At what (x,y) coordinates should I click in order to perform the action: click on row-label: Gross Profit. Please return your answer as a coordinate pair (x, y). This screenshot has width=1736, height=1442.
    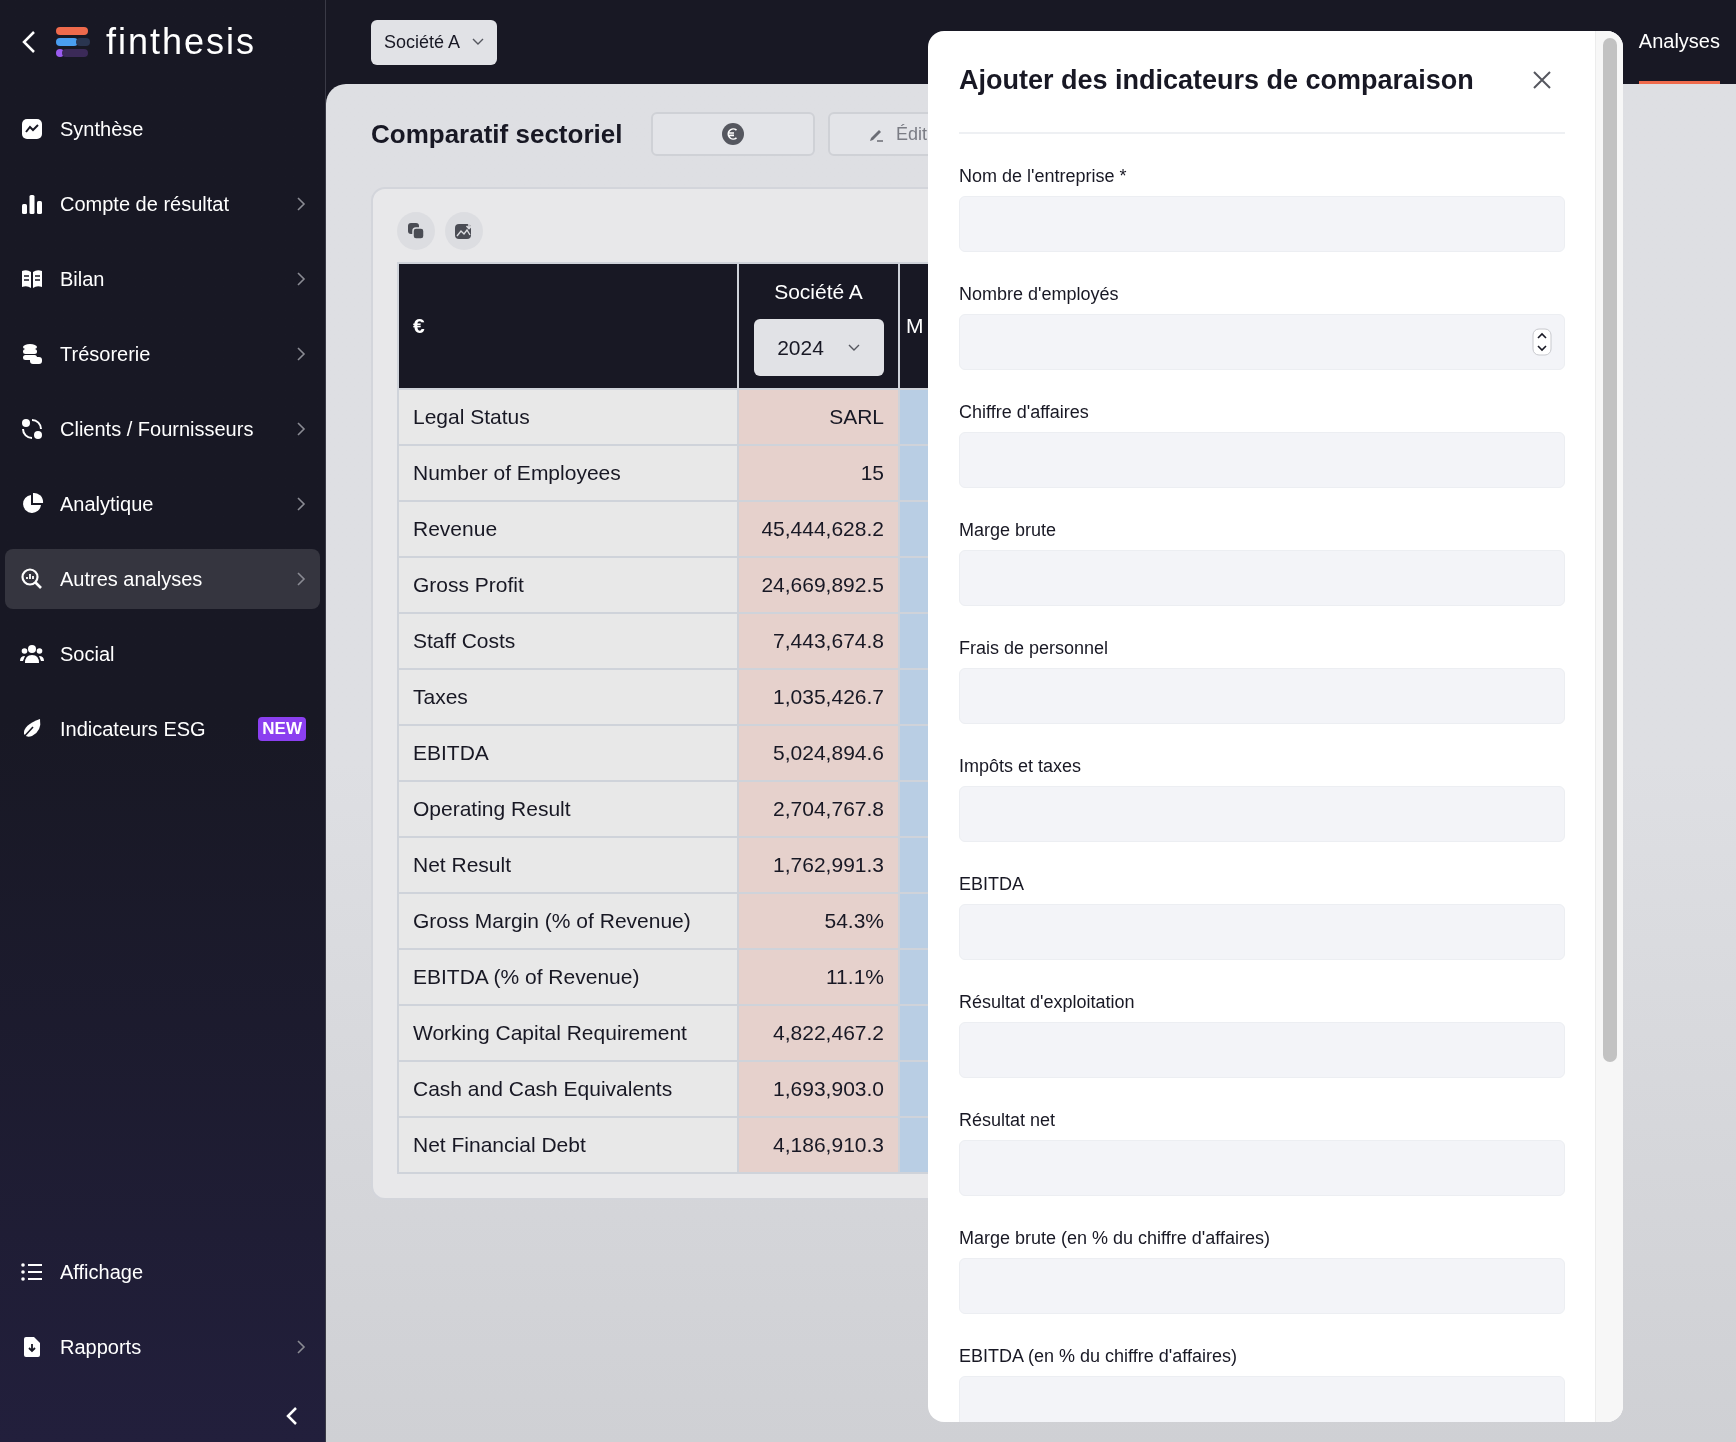
    Looking at the image, I should click on (568, 585).